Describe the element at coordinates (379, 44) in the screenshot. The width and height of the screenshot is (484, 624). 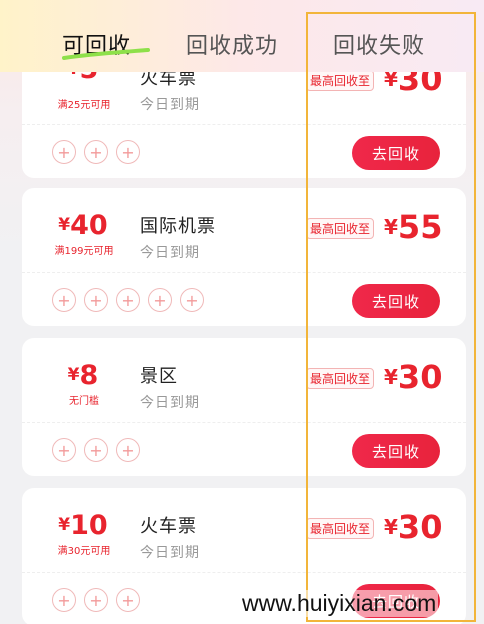
I see `tab-recycle-failed: 回收失败` at that location.